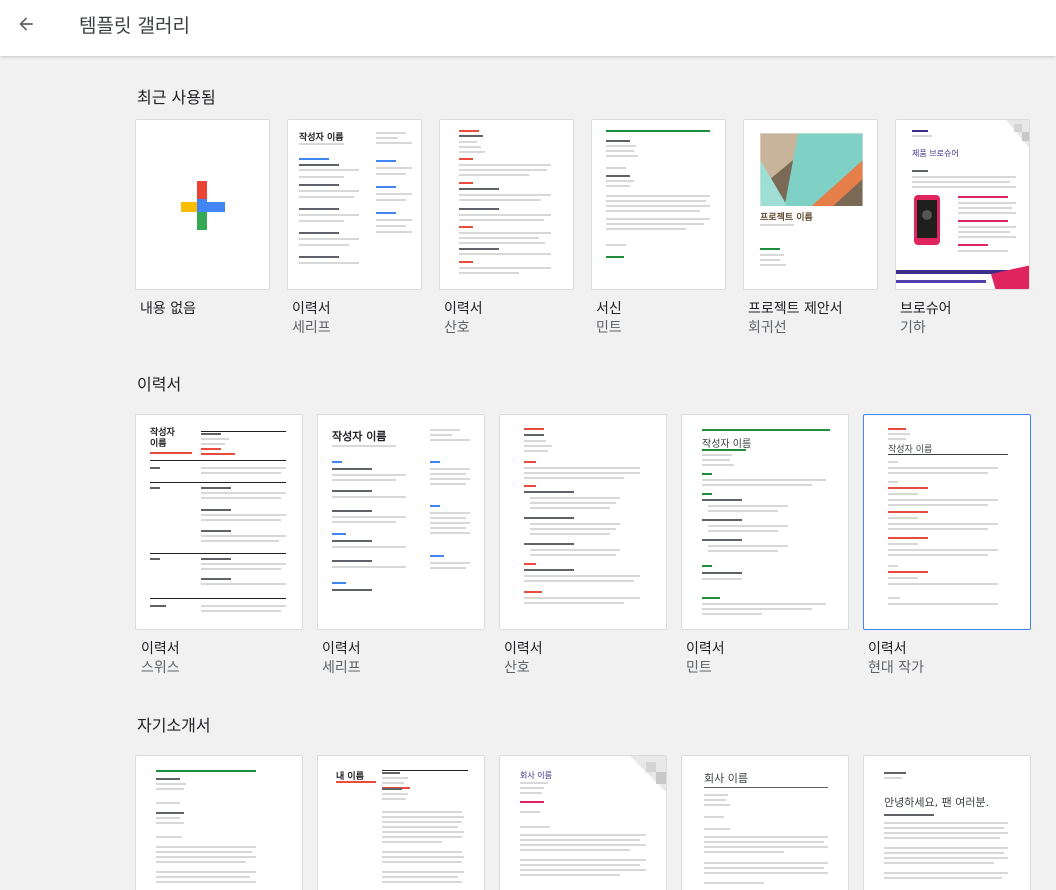  What do you see at coordinates (795, 309) in the screenshot?
I see `template-label-project-proposal: 프로젝트 제안서` at bounding box center [795, 309].